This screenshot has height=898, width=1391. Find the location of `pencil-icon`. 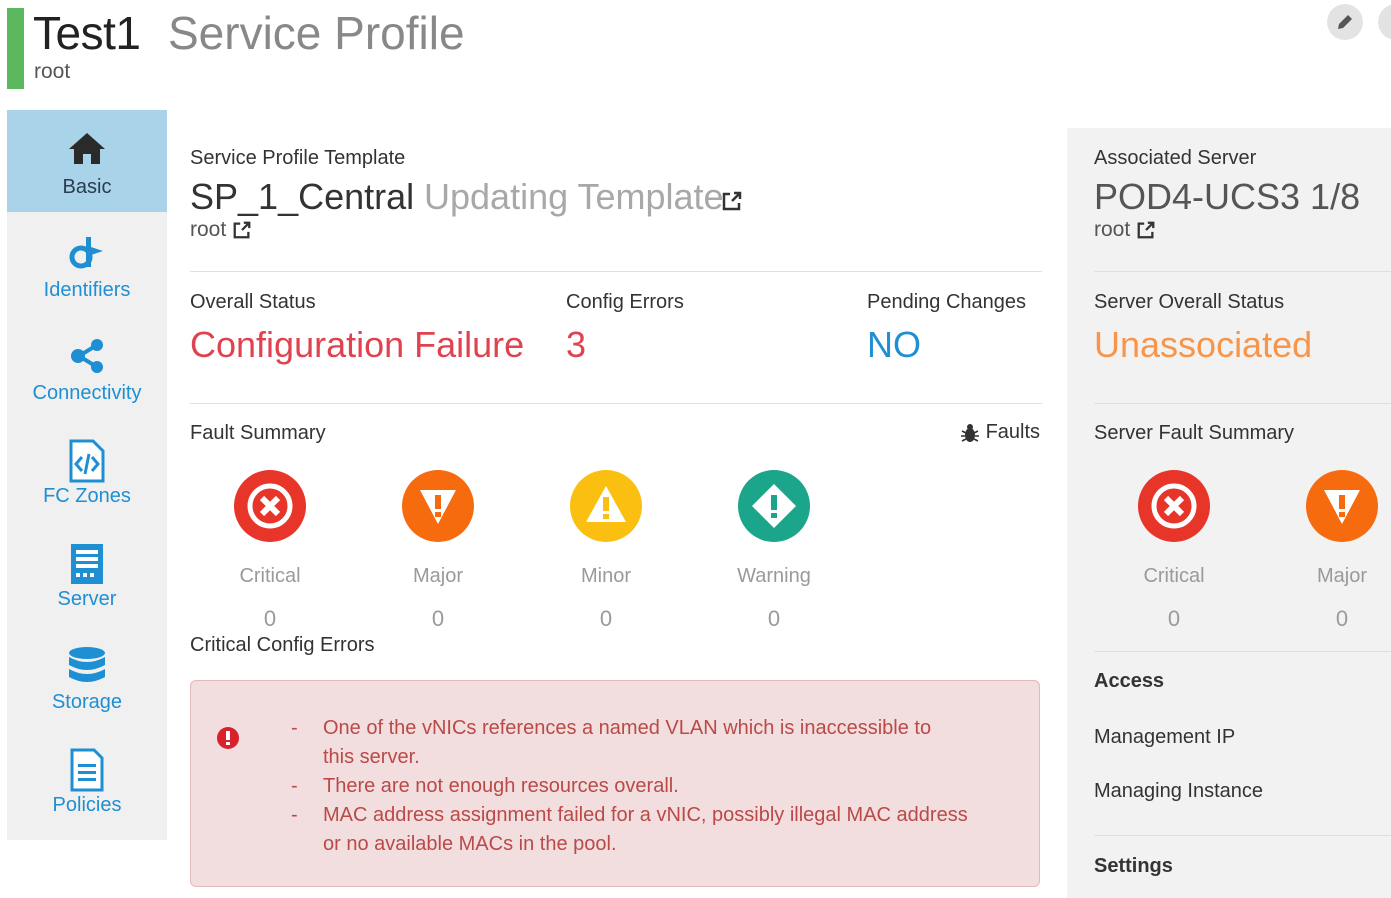

pencil-icon is located at coordinates (1345, 22).